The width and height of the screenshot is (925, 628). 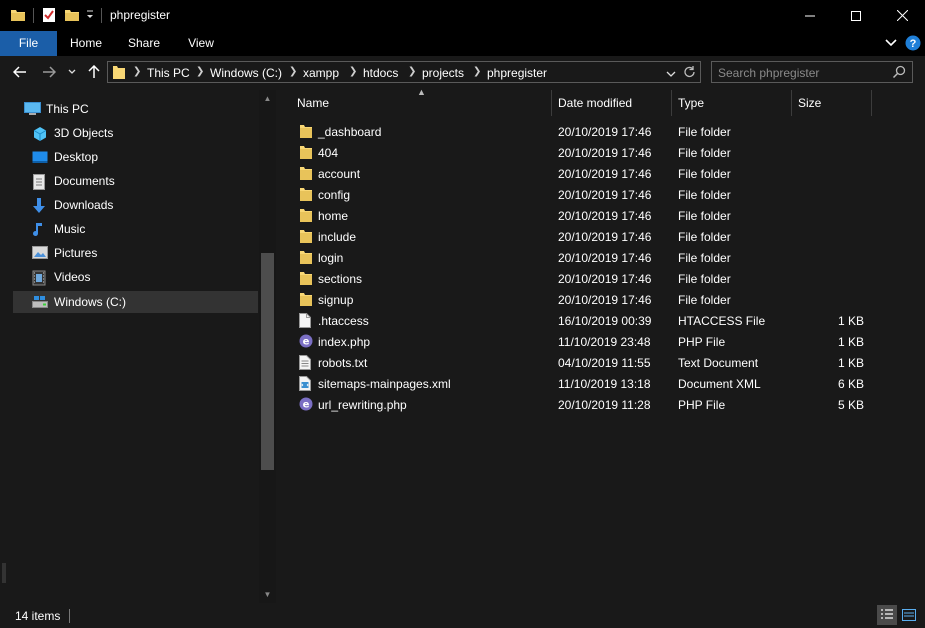 What do you see at coordinates (582, 341) in the screenshot?
I see `table-row: e index.php 11/10/2019 23:48 PHP File 1 KB` at bounding box center [582, 341].